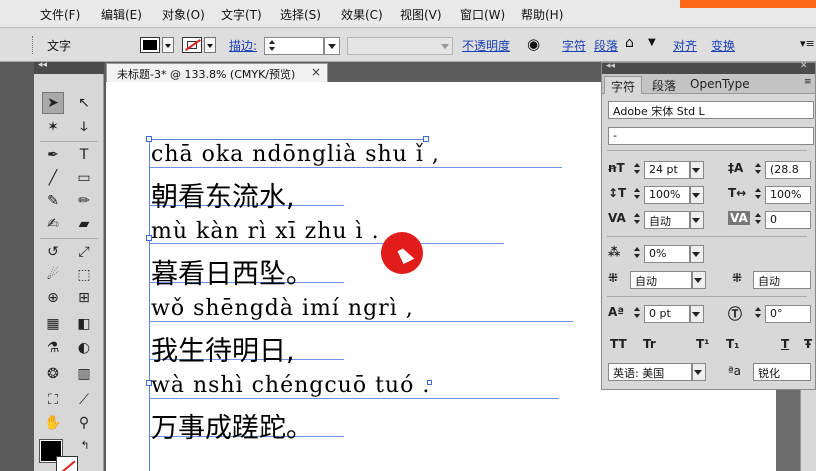  I want to click on swap-colors-icon: ↰, so click(85, 445).